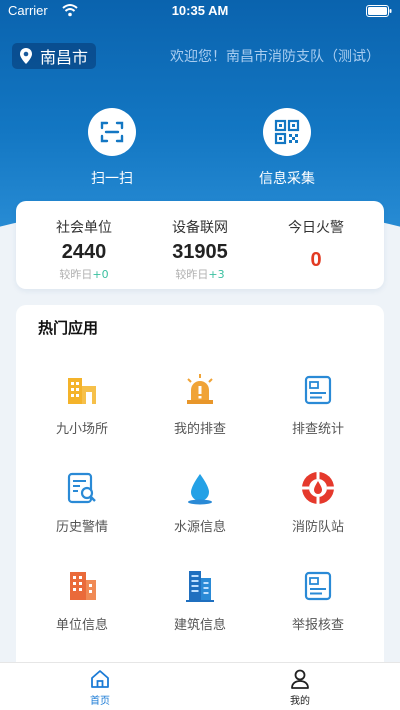  Describe the element at coordinates (81, 625) in the screenshot. I see `app-label: 单位信息` at that location.